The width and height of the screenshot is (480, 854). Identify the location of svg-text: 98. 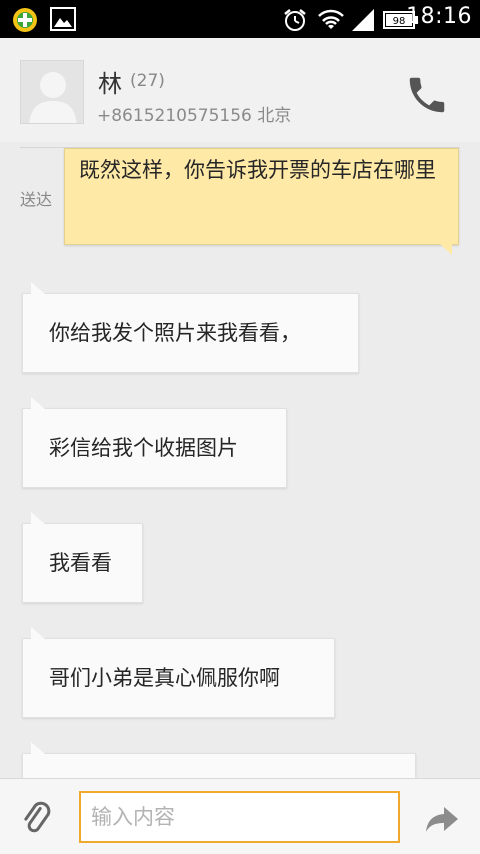
(399, 21).